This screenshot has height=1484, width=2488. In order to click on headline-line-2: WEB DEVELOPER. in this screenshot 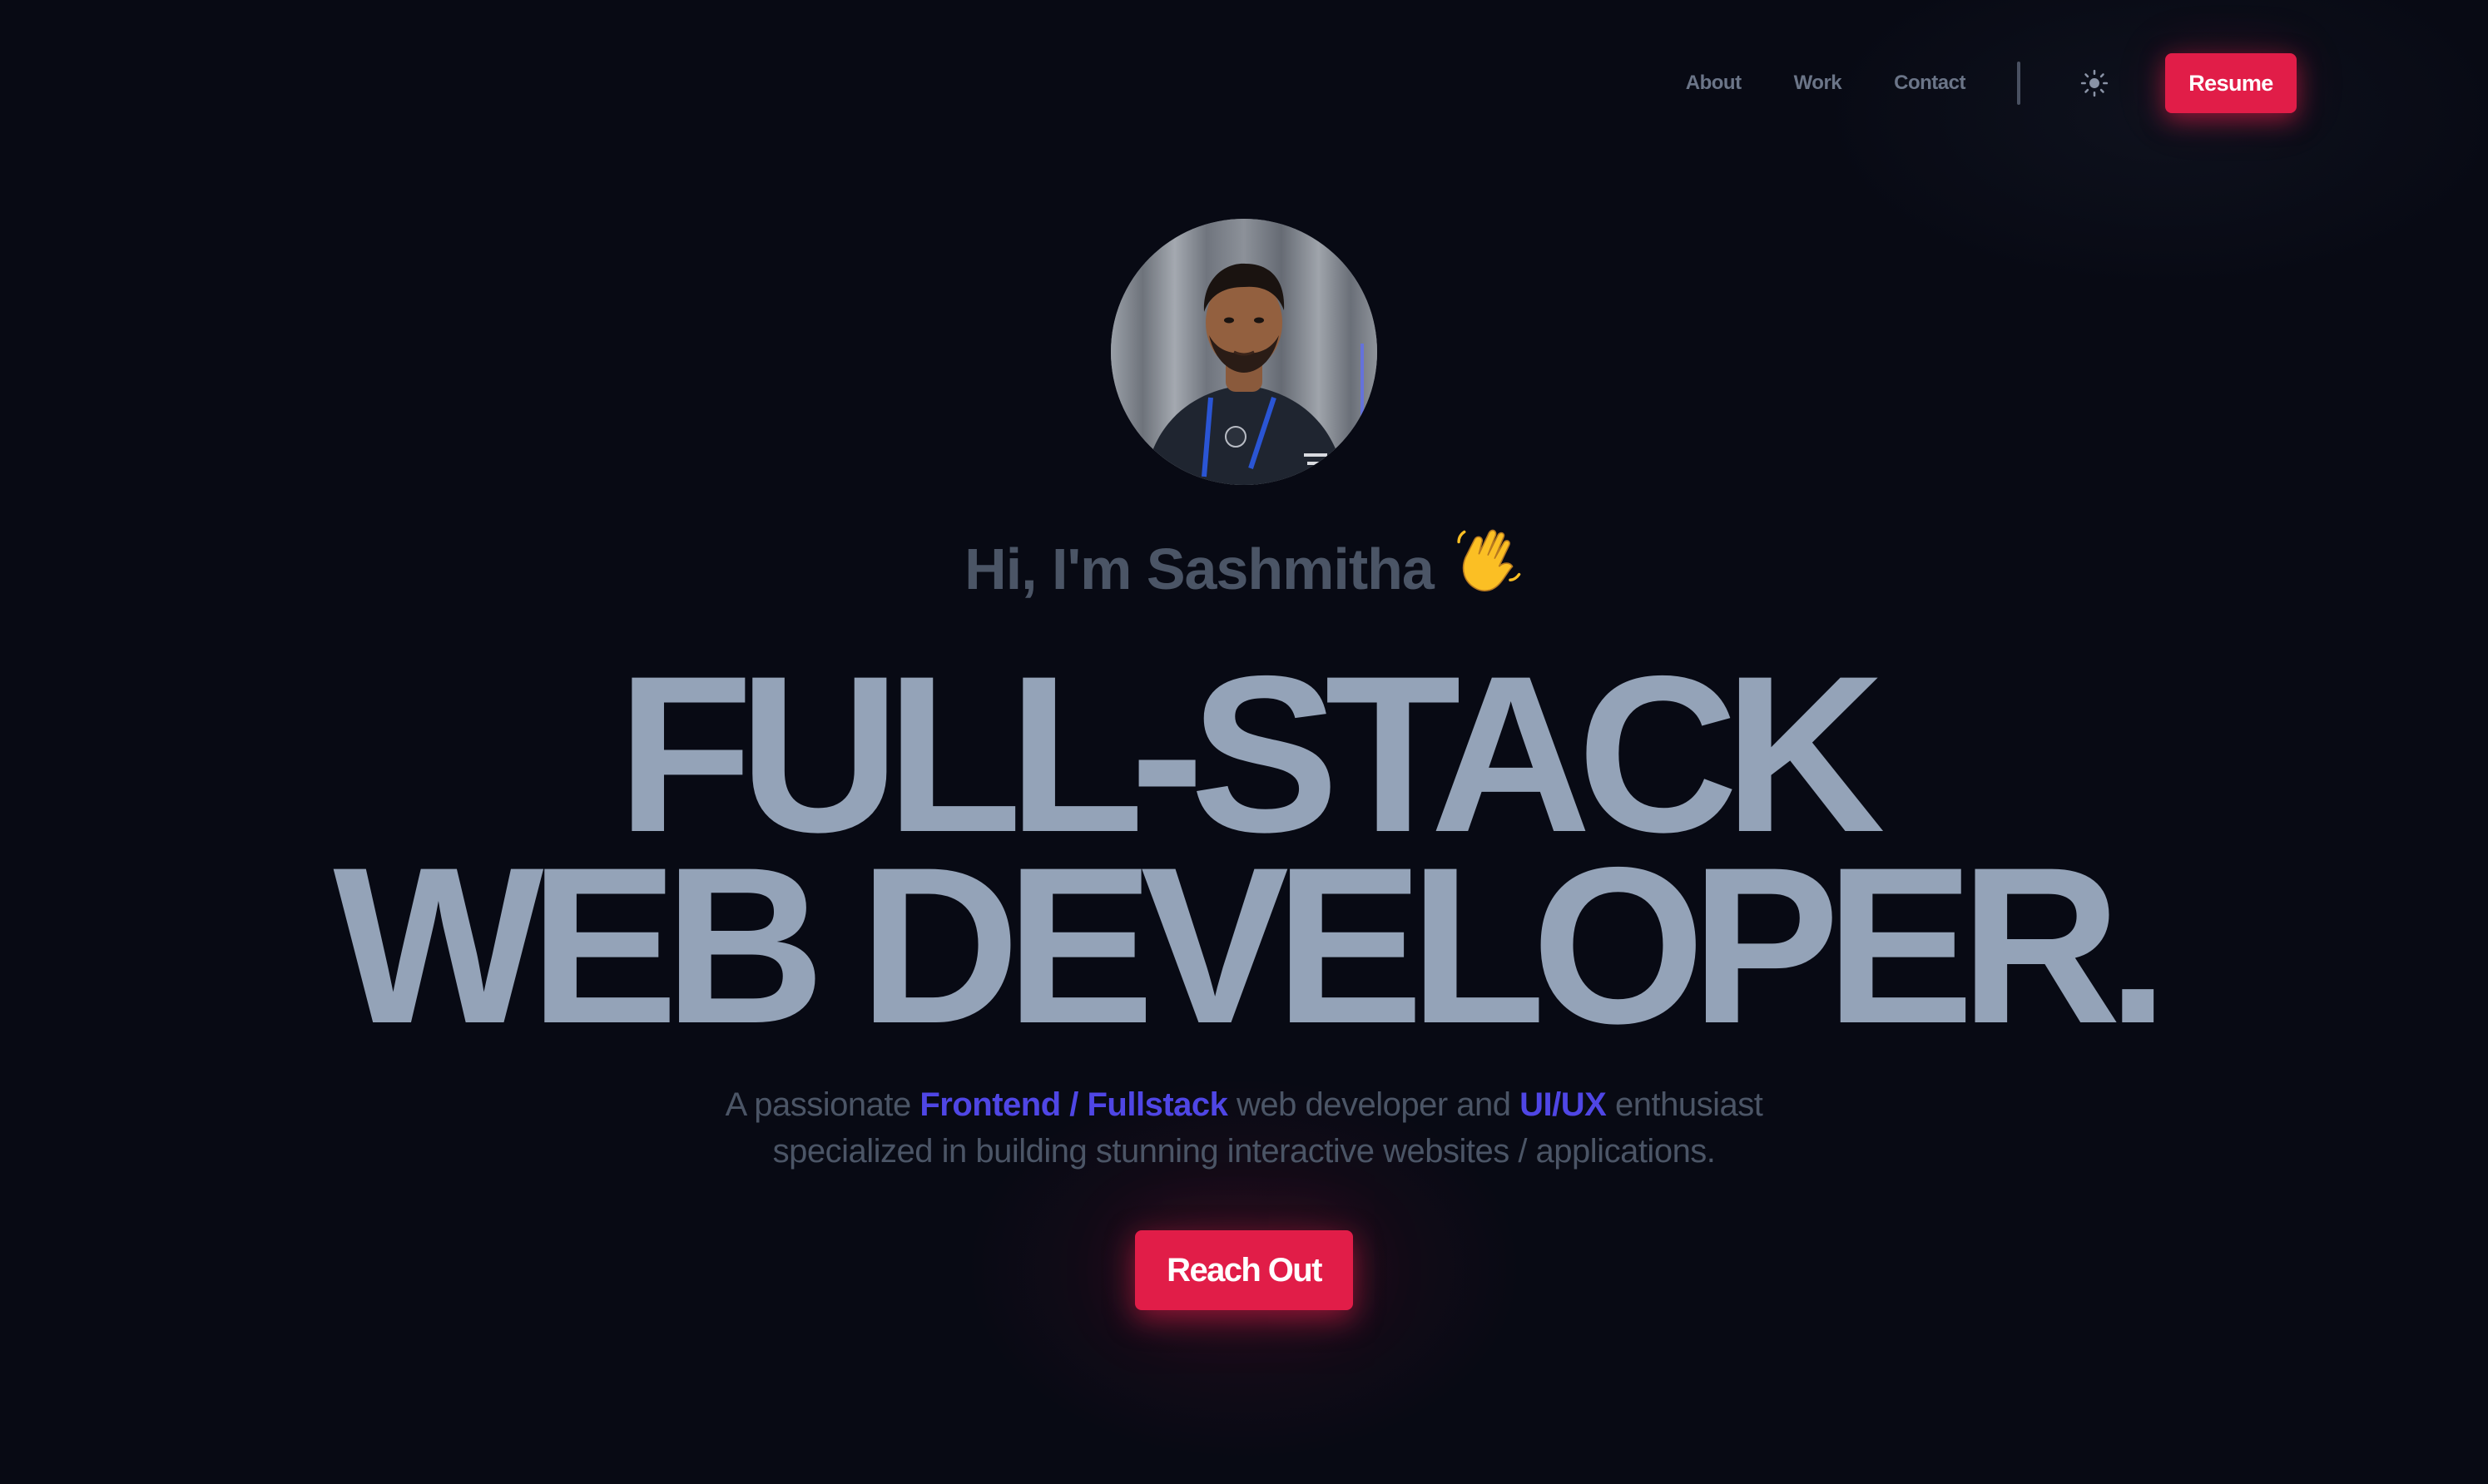, I will do `click(1250, 945)`.